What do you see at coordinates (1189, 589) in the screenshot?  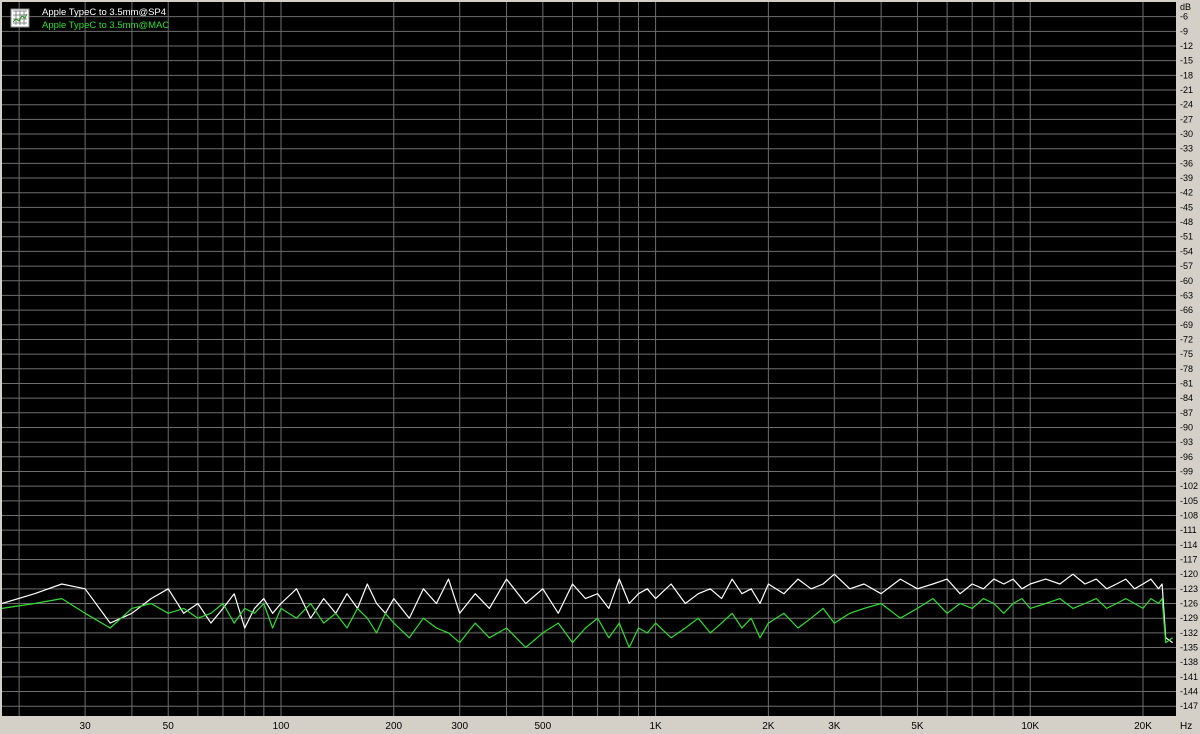 I see `y-tick-label: -123` at bounding box center [1189, 589].